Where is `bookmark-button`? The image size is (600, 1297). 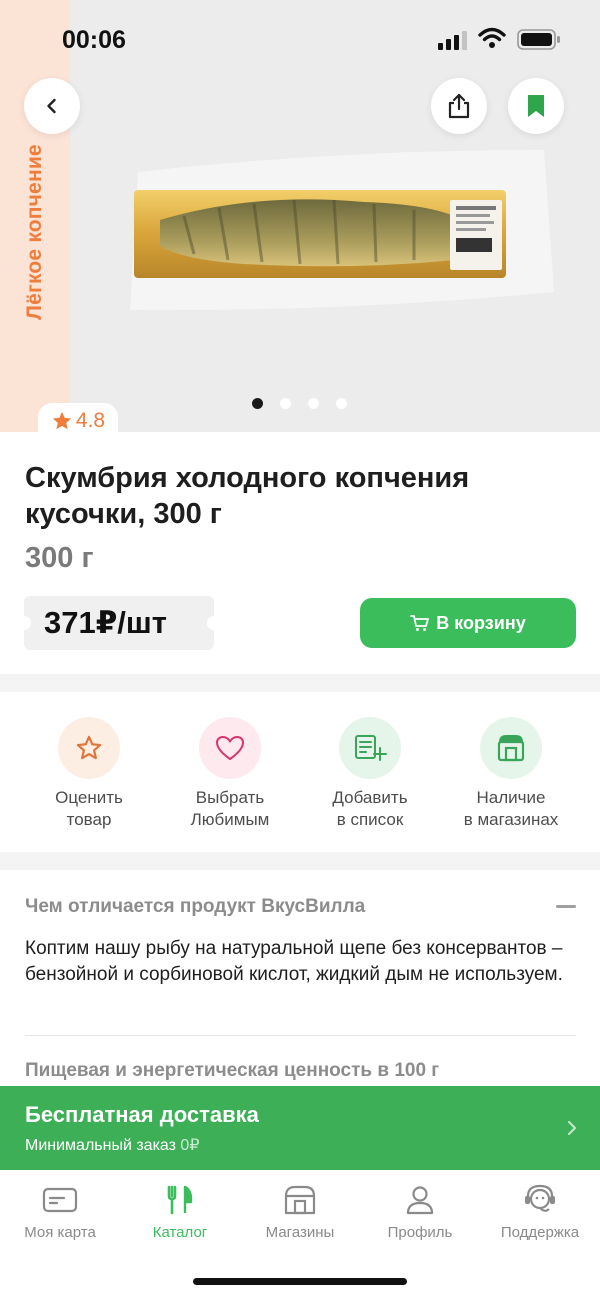 bookmark-button is located at coordinates (536, 106).